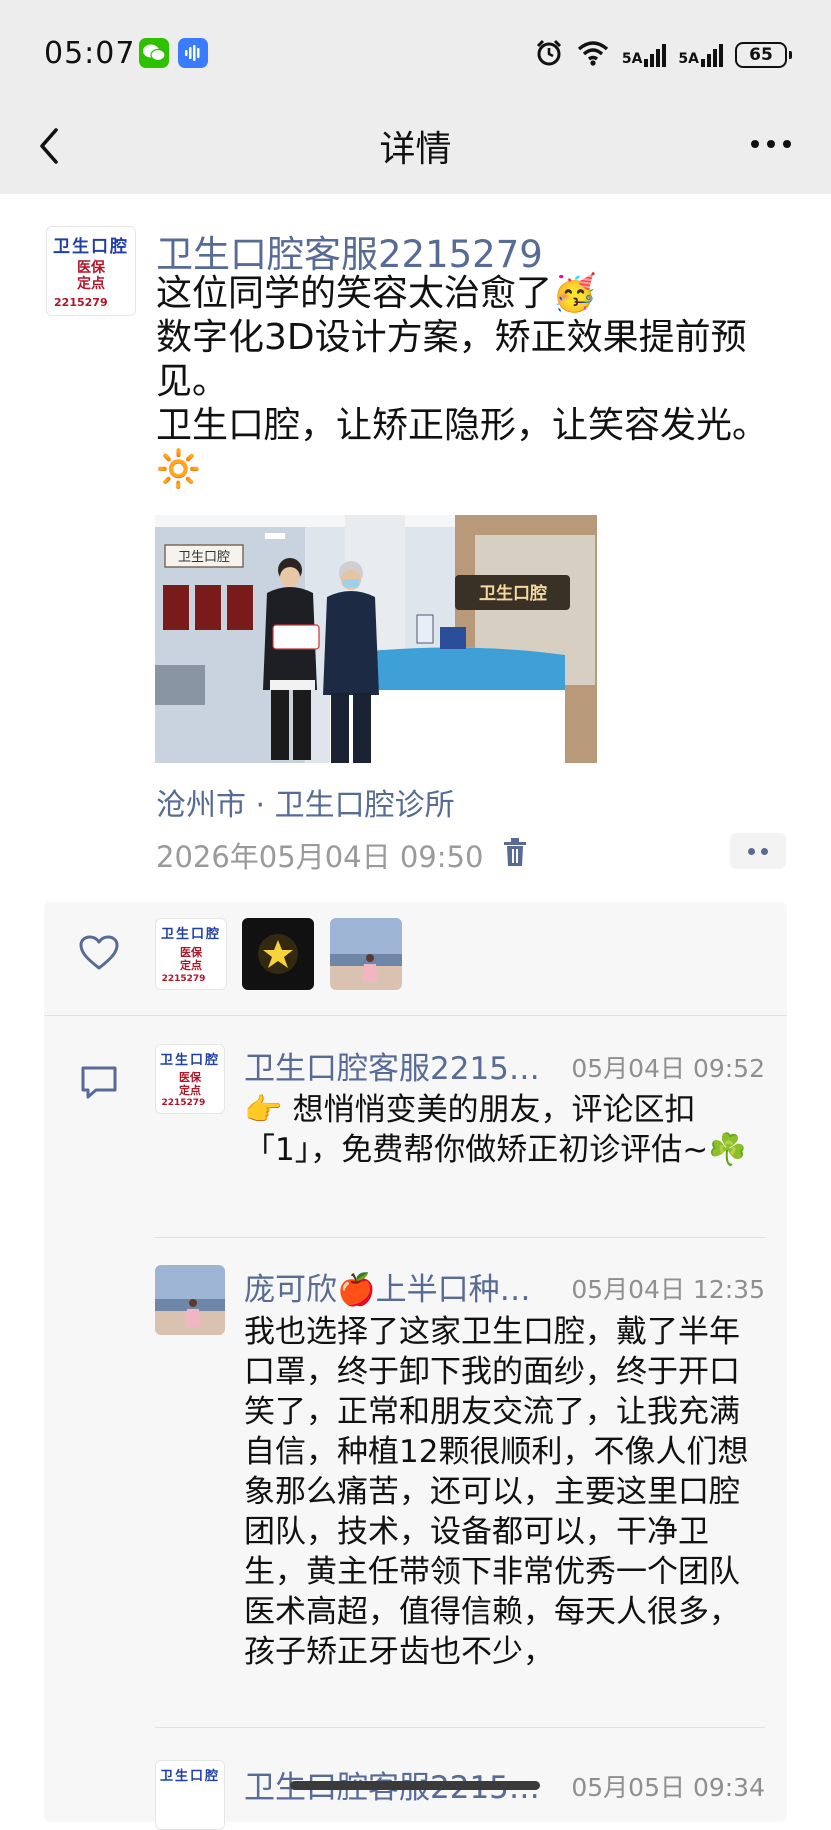  What do you see at coordinates (668, 1068) in the screenshot?
I see `comment-time: 05月04日 09:52` at bounding box center [668, 1068].